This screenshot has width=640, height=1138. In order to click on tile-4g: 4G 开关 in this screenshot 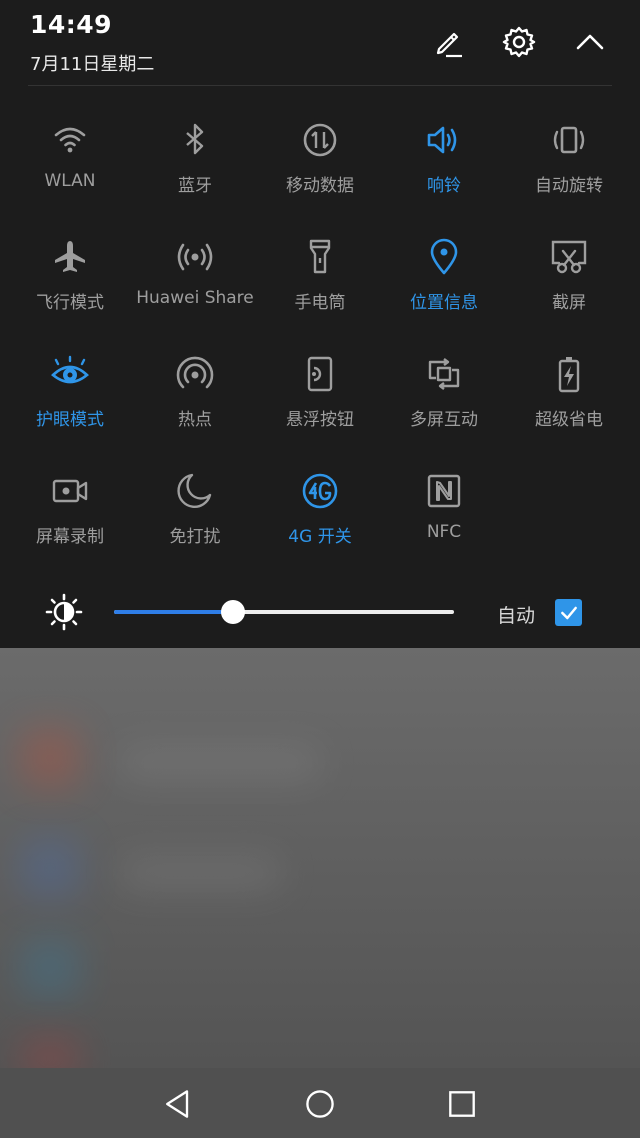, I will do `click(320, 521)`.